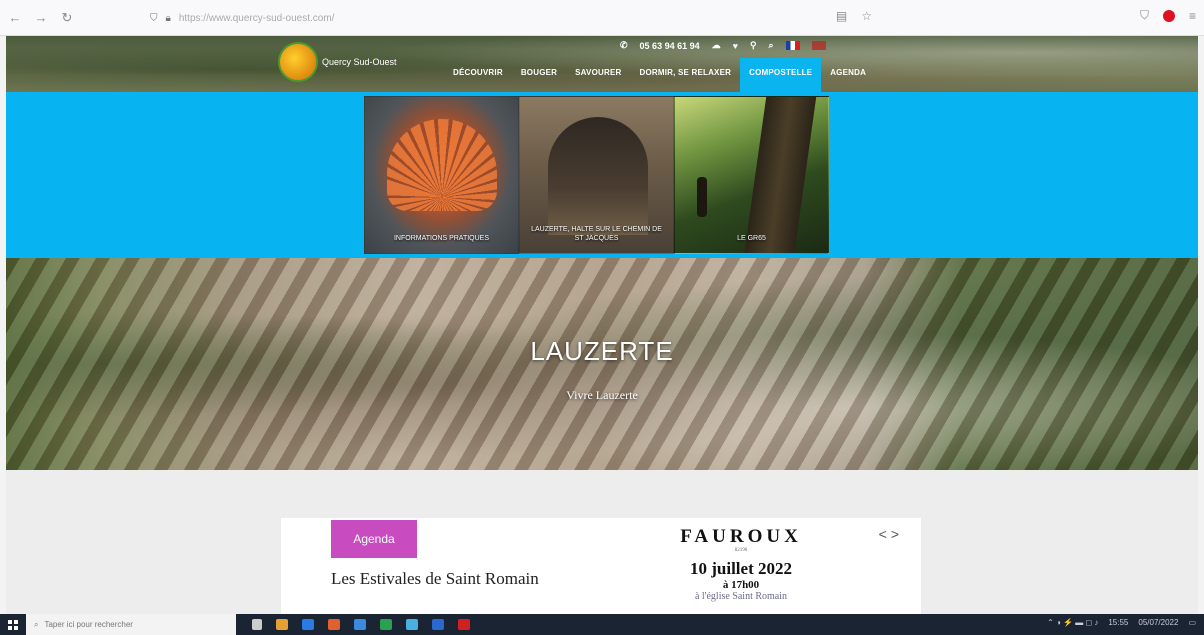 The height and width of the screenshot is (635, 1204). I want to click on clock-time: 15:55, so click(1118, 622).